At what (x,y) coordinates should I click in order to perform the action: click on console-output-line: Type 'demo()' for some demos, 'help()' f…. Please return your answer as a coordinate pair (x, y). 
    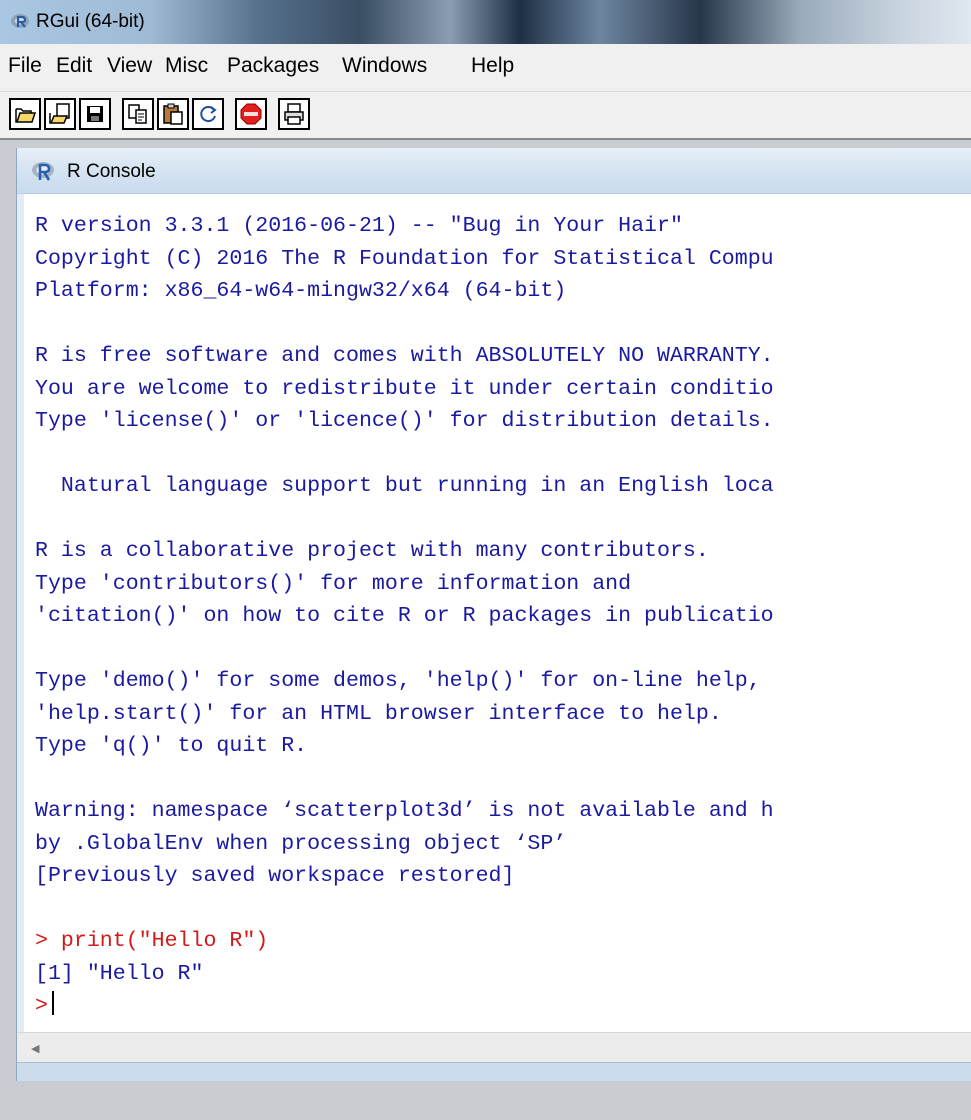
    Looking at the image, I should click on (398, 681).